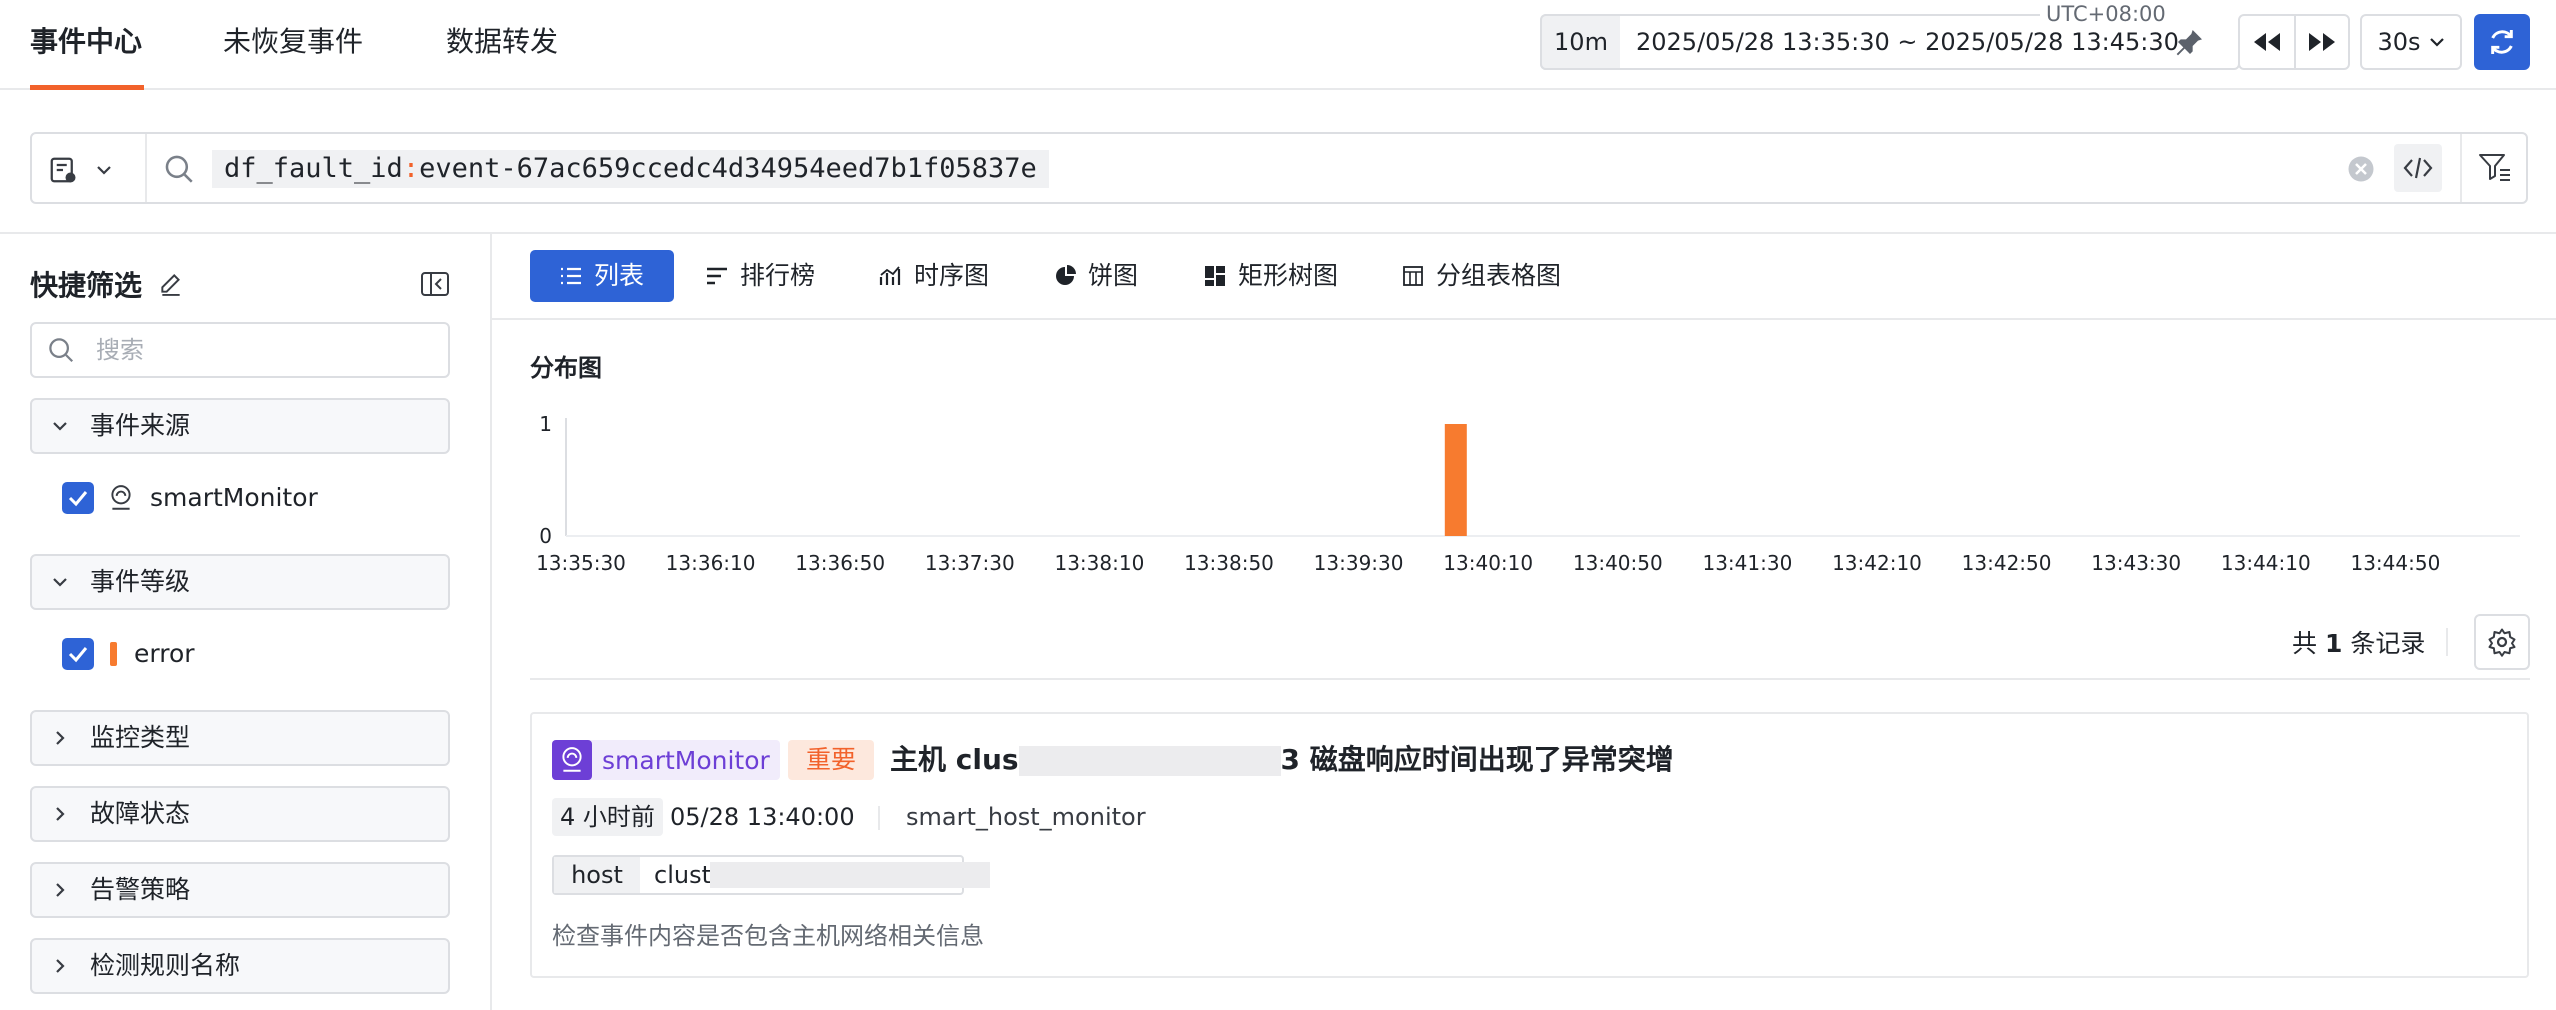 This screenshot has height=1010, width=2556. Describe the element at coordinates (840, 563) in the screenshot. I see `x-tick-label: 13:36:50` at that location.